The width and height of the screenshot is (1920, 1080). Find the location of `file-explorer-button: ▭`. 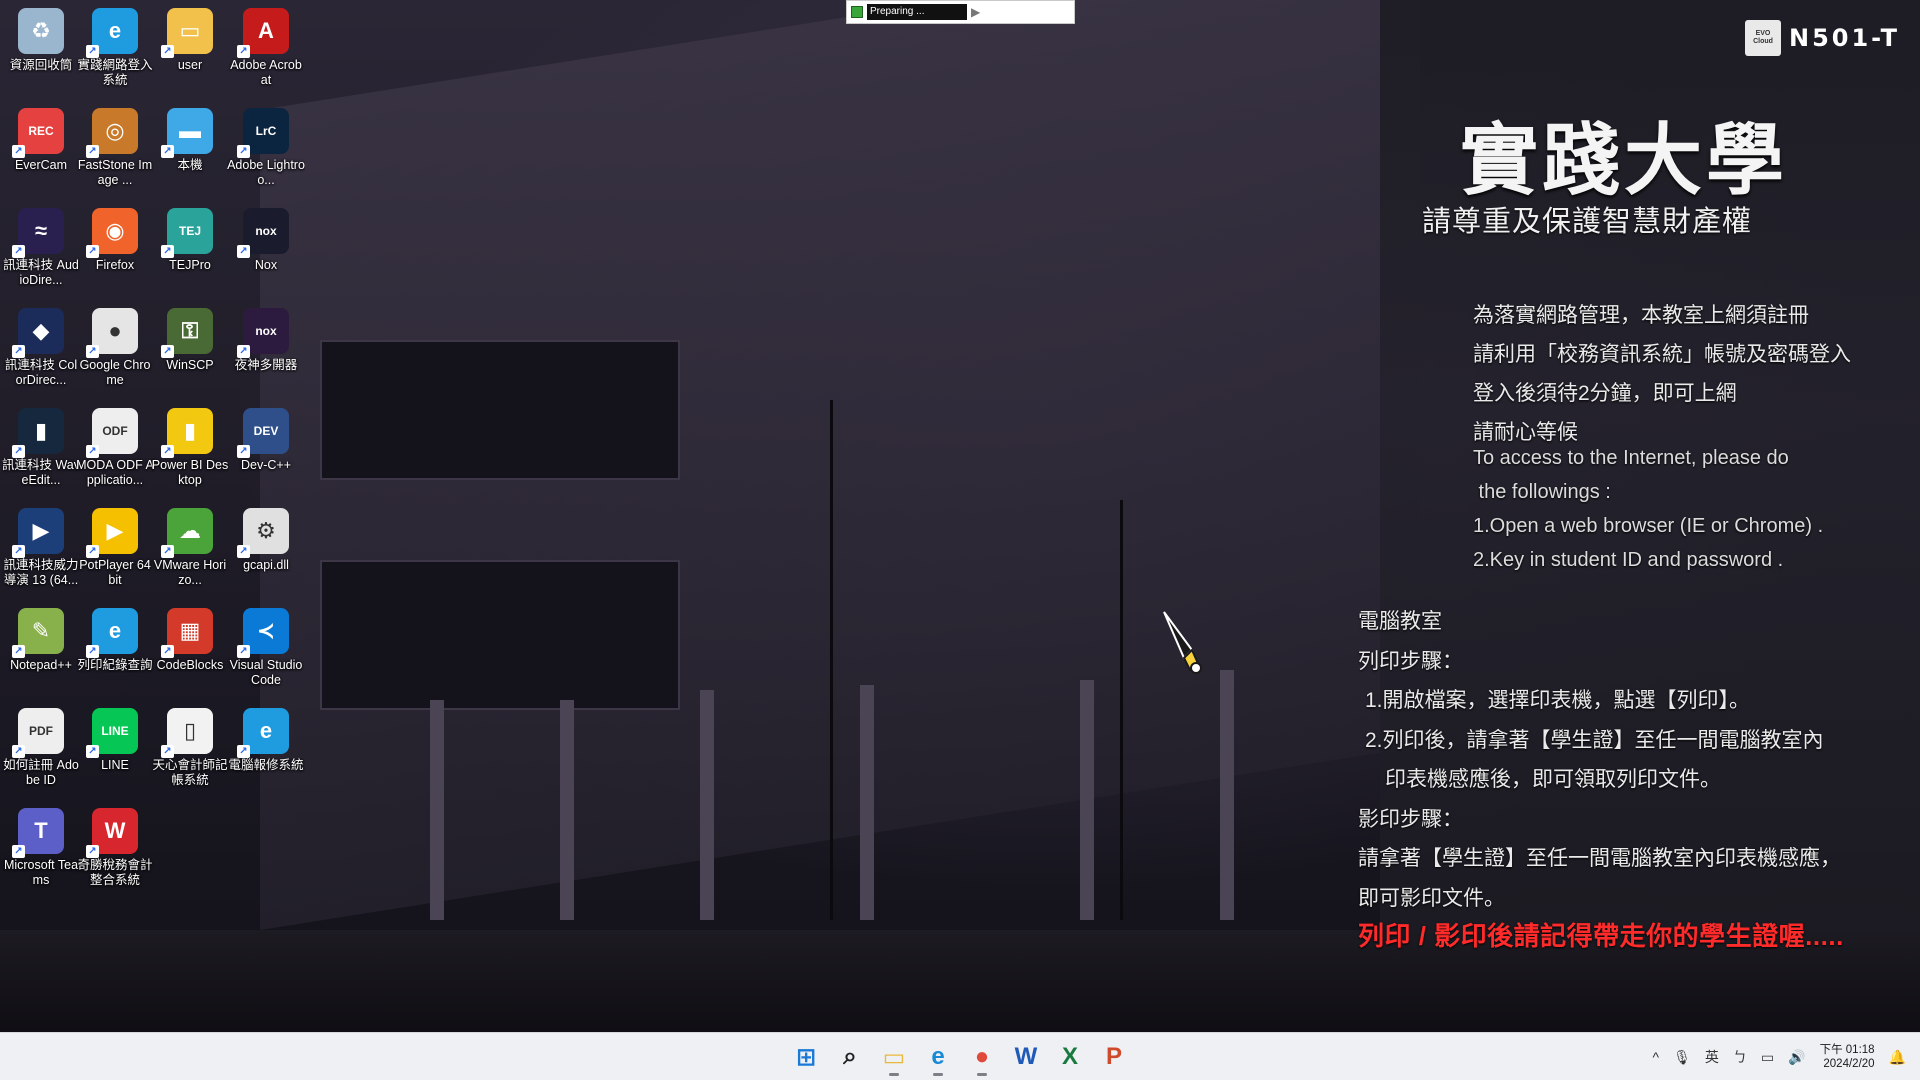

file-explorer-button: ▭ is located at coordinates (894, 1057).